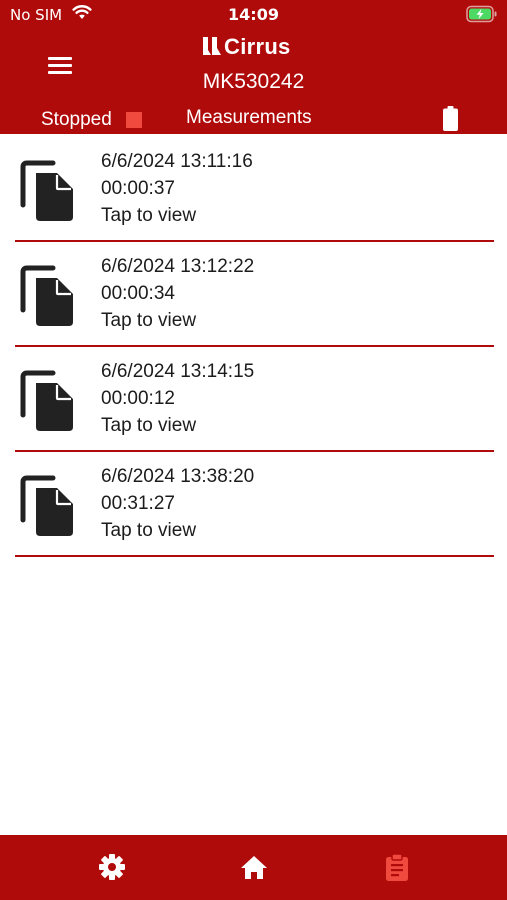 Image resolution: width=507 pixels, height=900 pixels. Describe the element at coordinates (178, 476) in the screenshot. I see `measurement-date: 6/6/2024 13:38:20` at that location.